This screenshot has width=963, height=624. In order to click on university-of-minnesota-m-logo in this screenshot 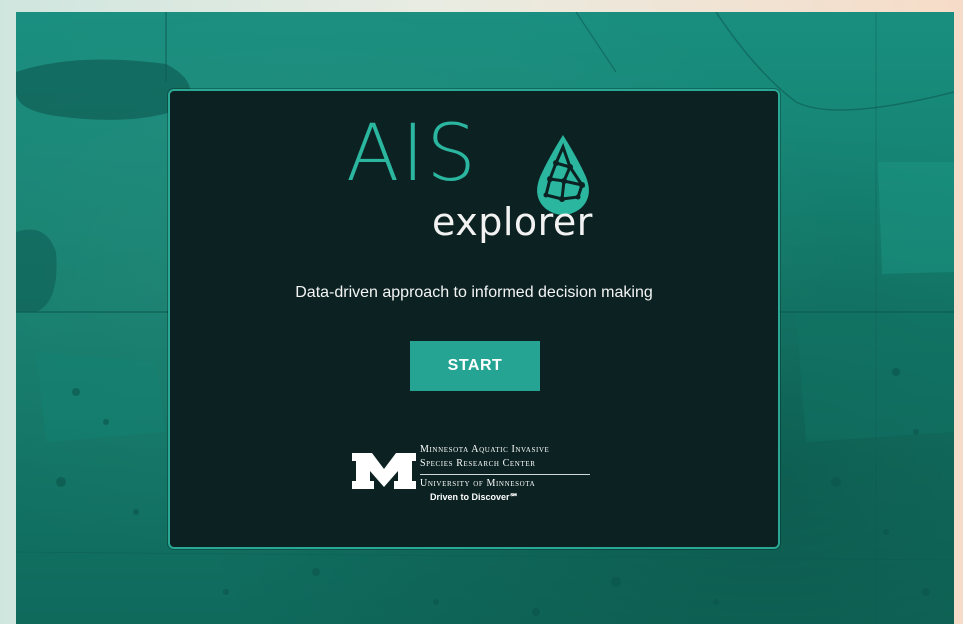, I will do `click(384, 471)`.